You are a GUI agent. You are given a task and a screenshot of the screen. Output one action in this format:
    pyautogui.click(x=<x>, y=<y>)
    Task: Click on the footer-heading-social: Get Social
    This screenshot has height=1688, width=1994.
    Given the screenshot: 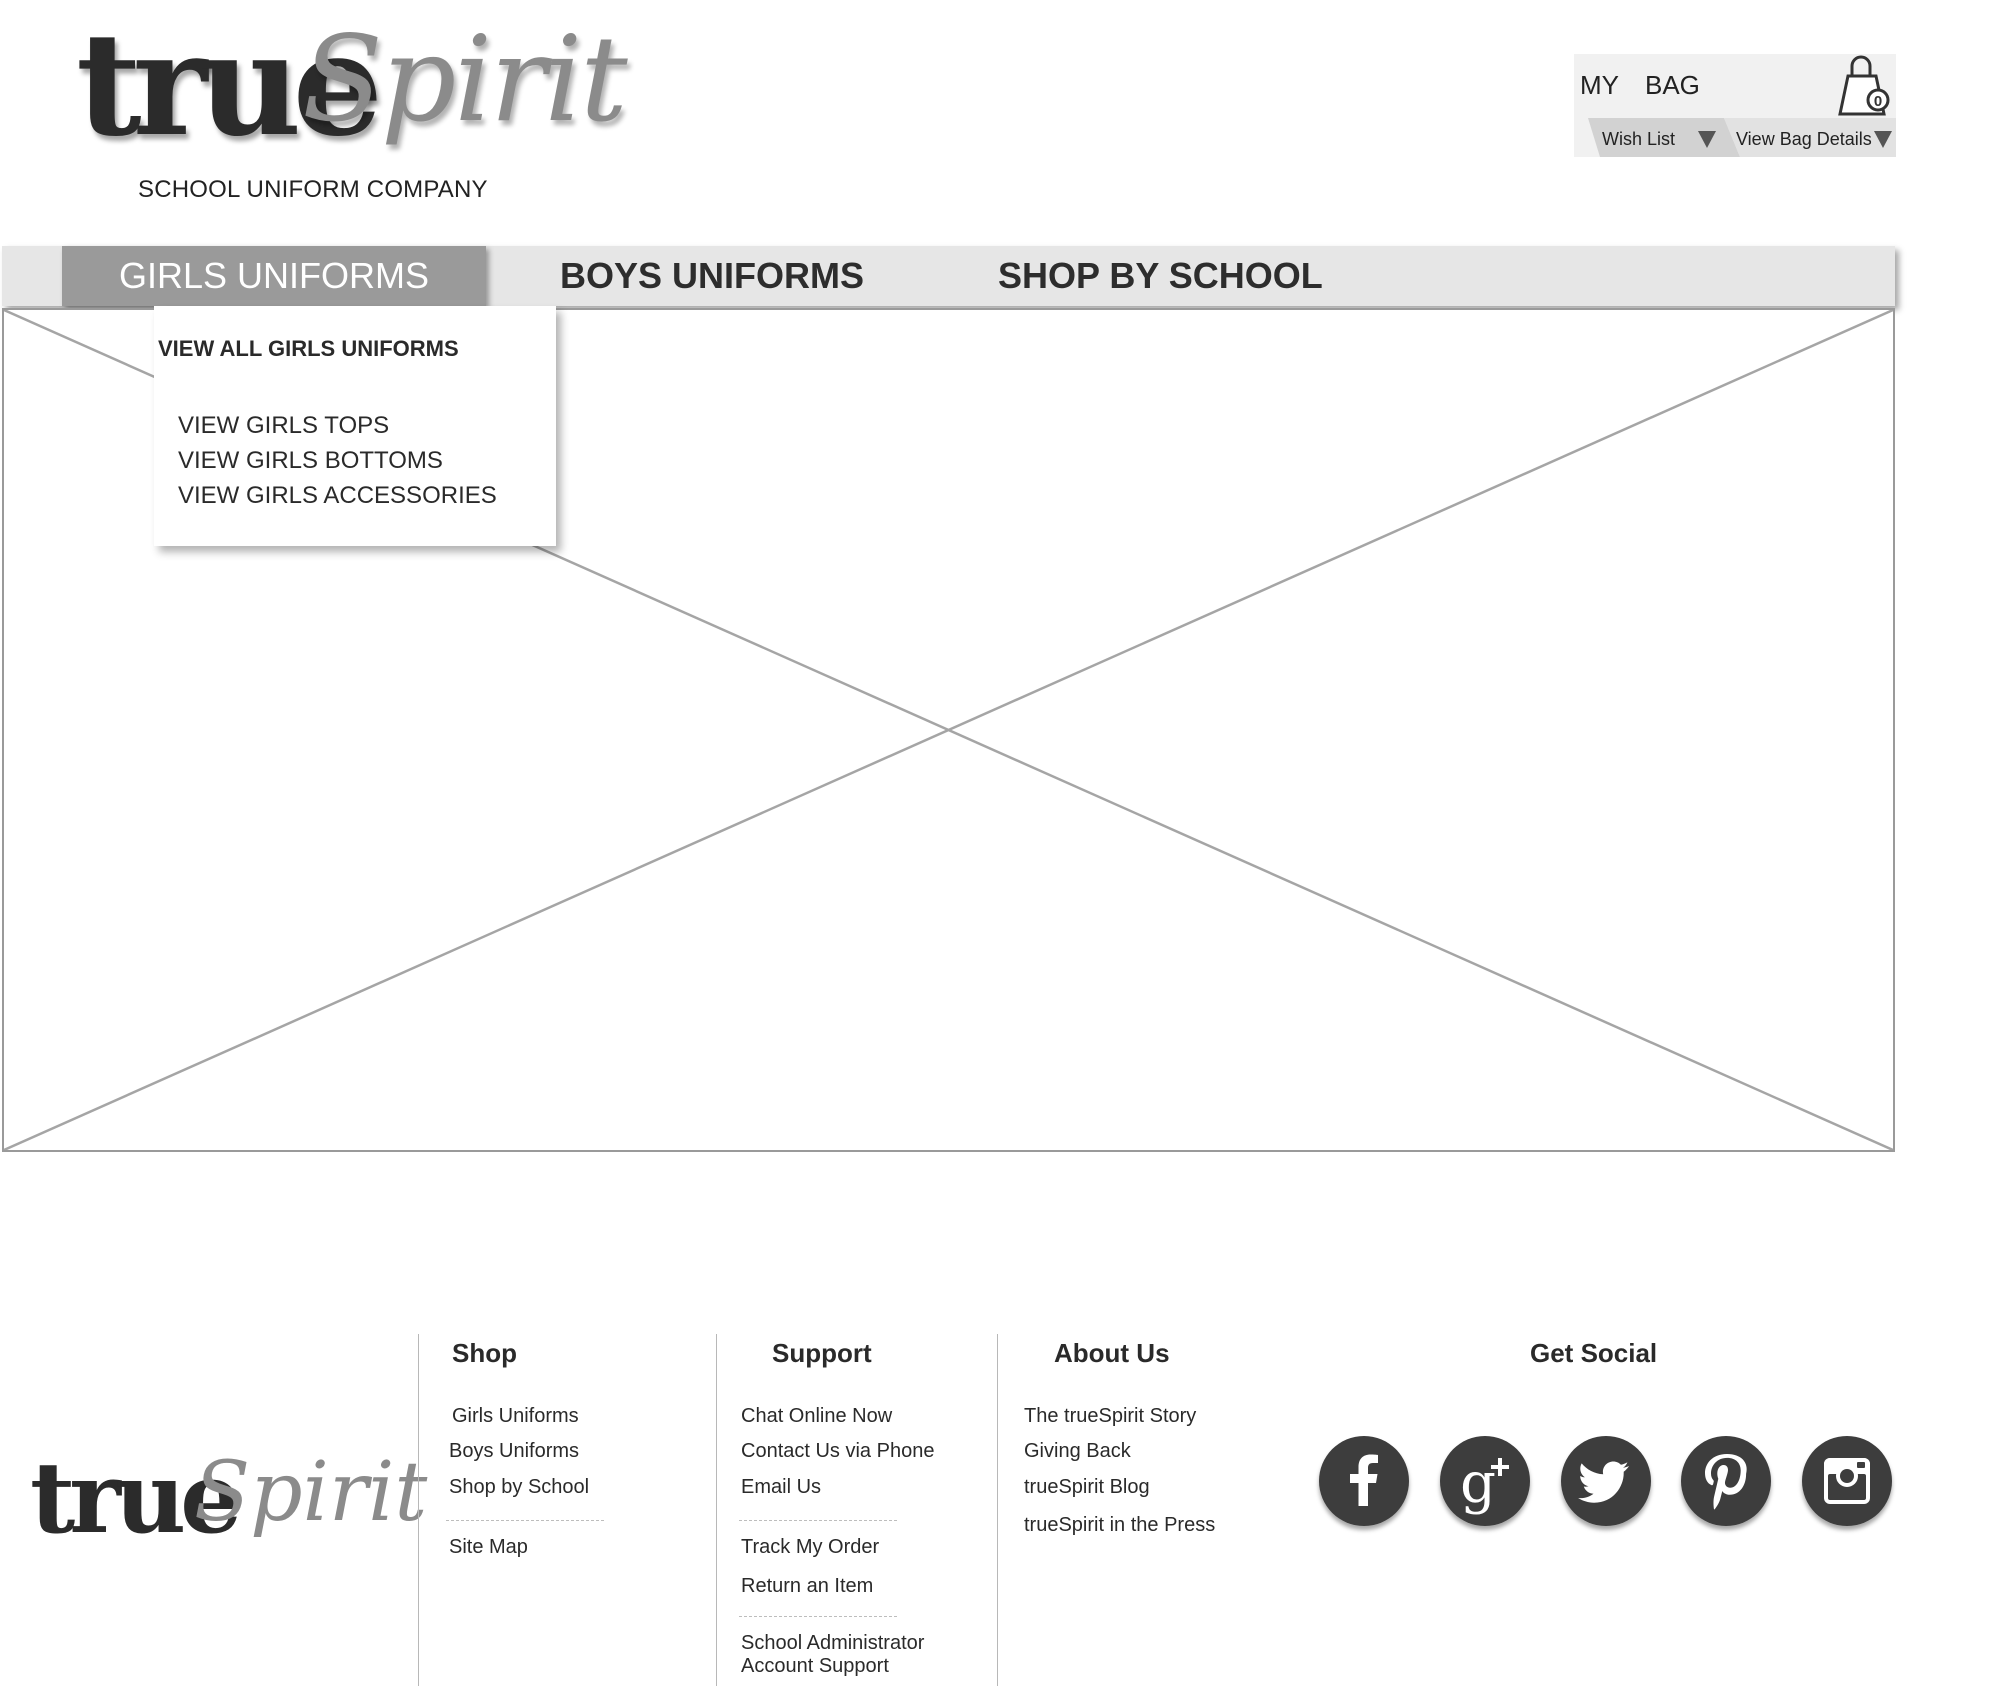 What is the action you would take?
    pyautogui.click(x=1594, y=1353)
    